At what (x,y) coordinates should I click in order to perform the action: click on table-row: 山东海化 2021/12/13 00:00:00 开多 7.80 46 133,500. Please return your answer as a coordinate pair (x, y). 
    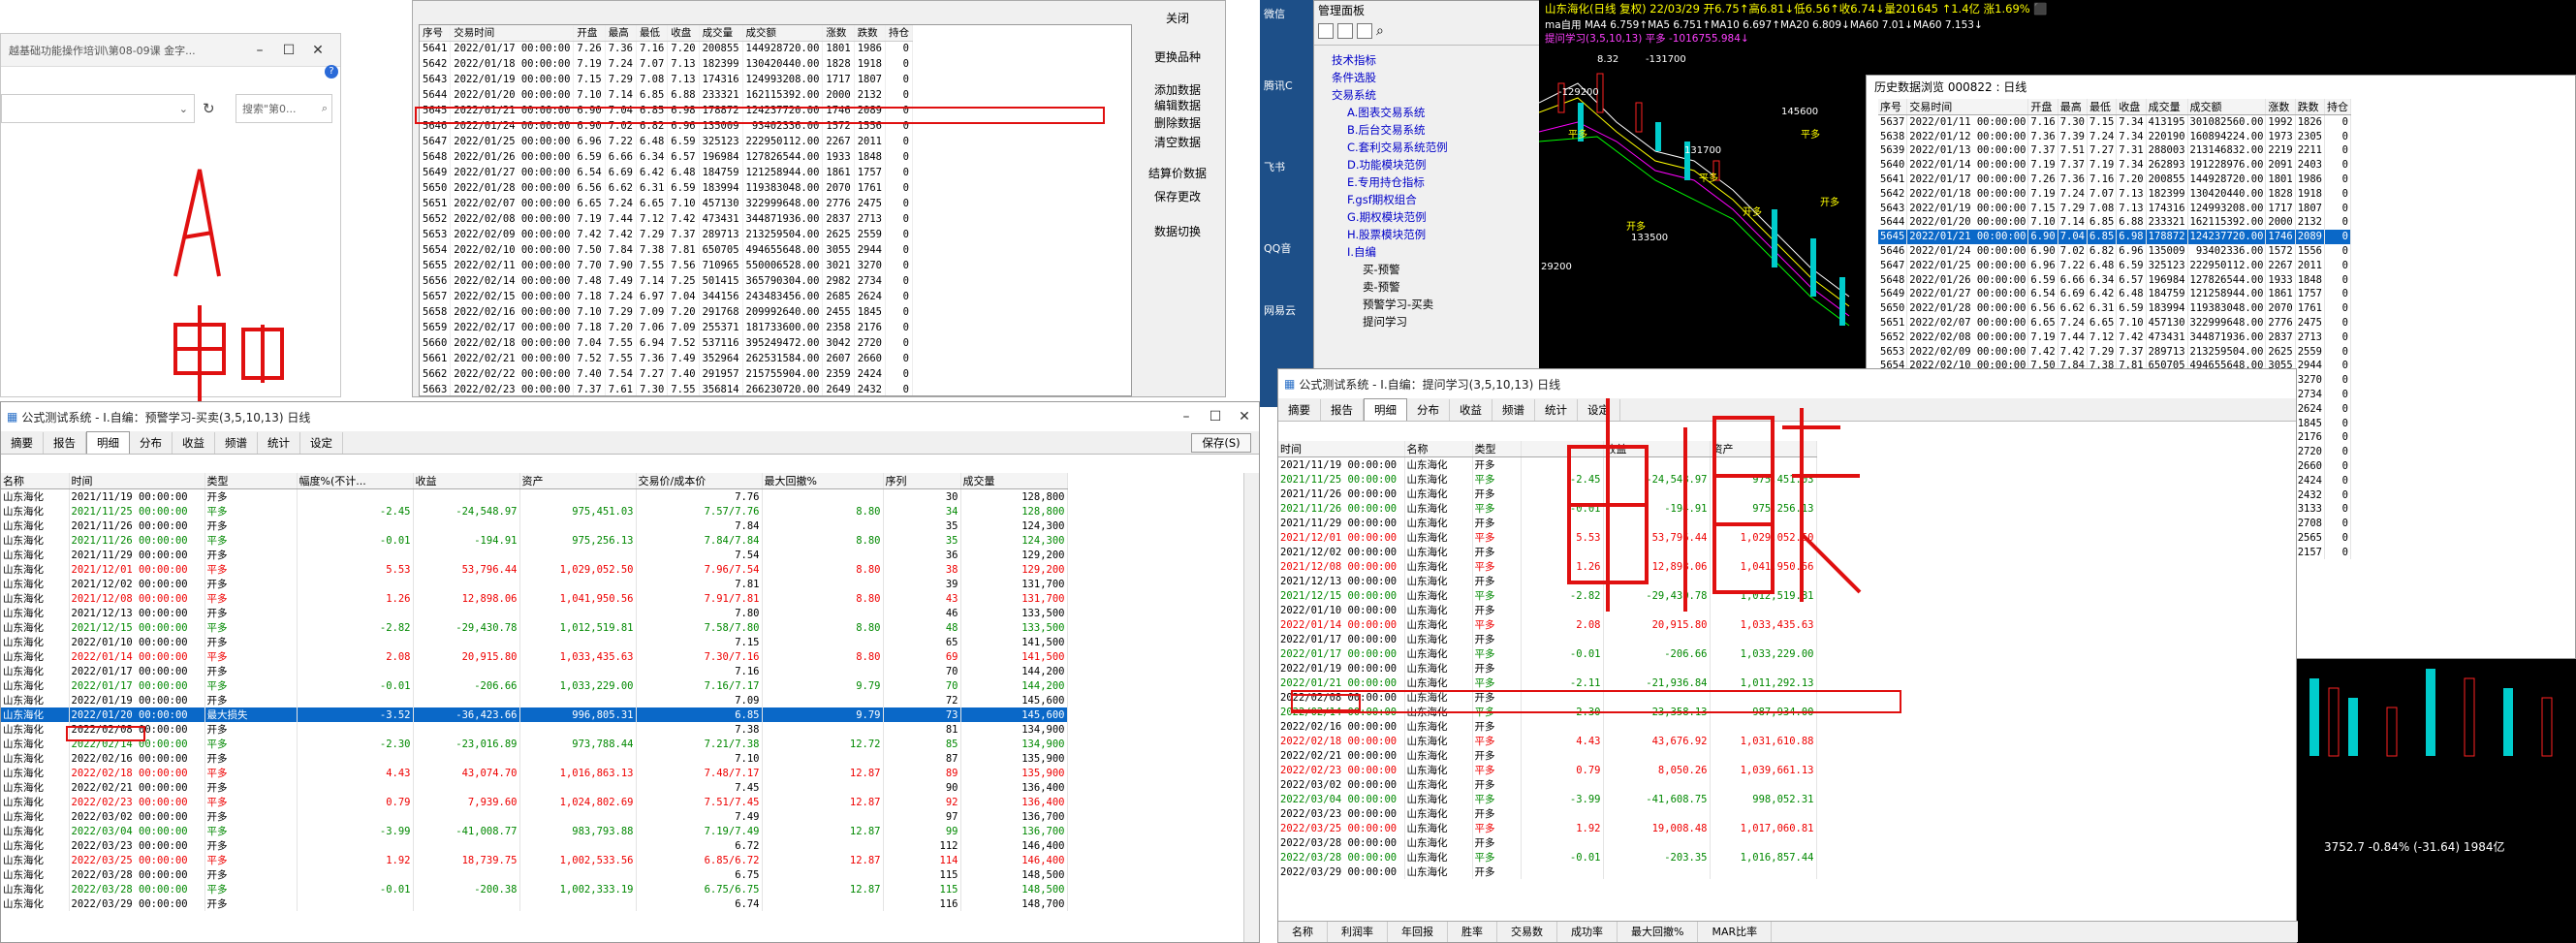
    Looking at the image, I should click on (534, 613).